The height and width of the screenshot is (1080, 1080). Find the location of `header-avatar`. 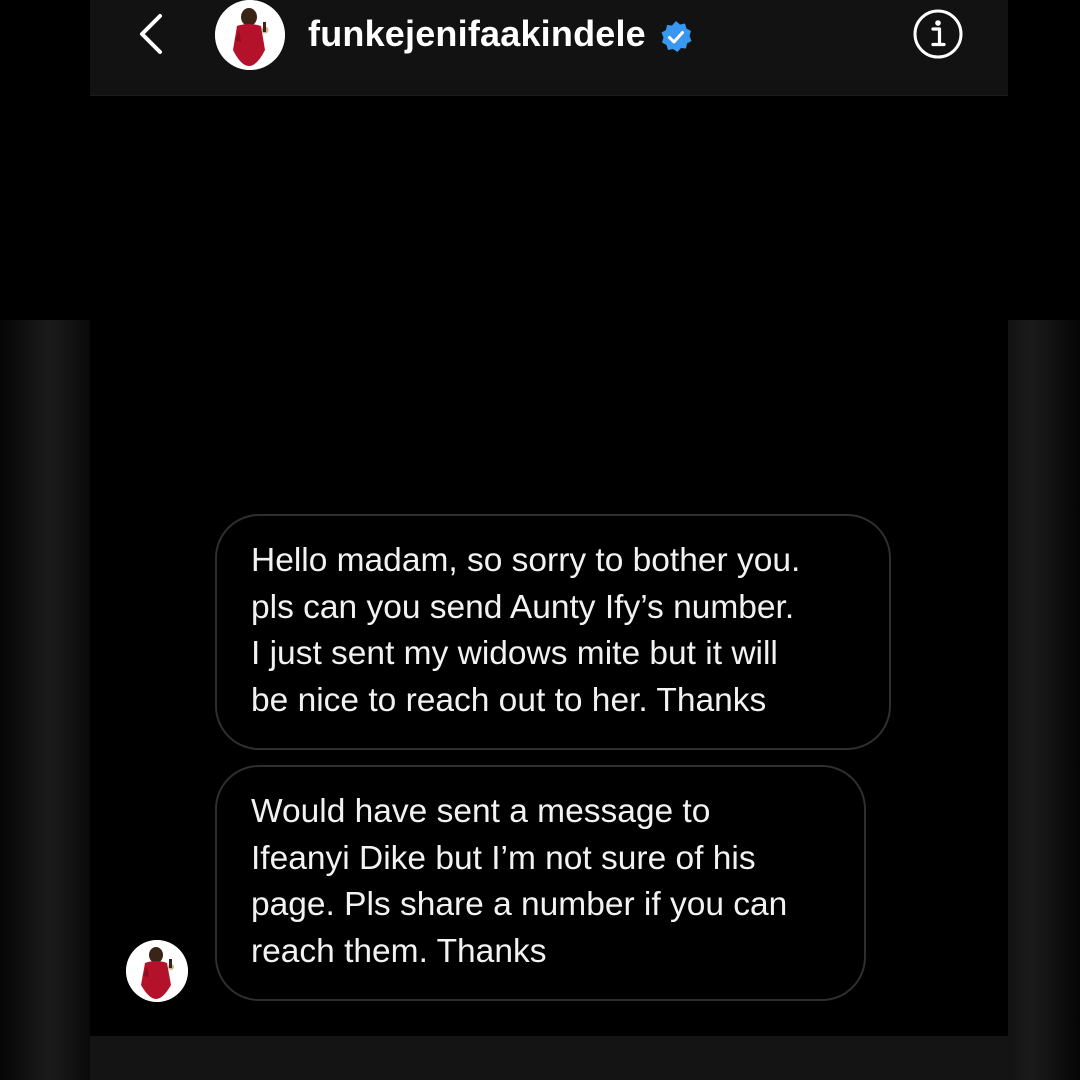

header-avatar is located at coordinates (250, 35).